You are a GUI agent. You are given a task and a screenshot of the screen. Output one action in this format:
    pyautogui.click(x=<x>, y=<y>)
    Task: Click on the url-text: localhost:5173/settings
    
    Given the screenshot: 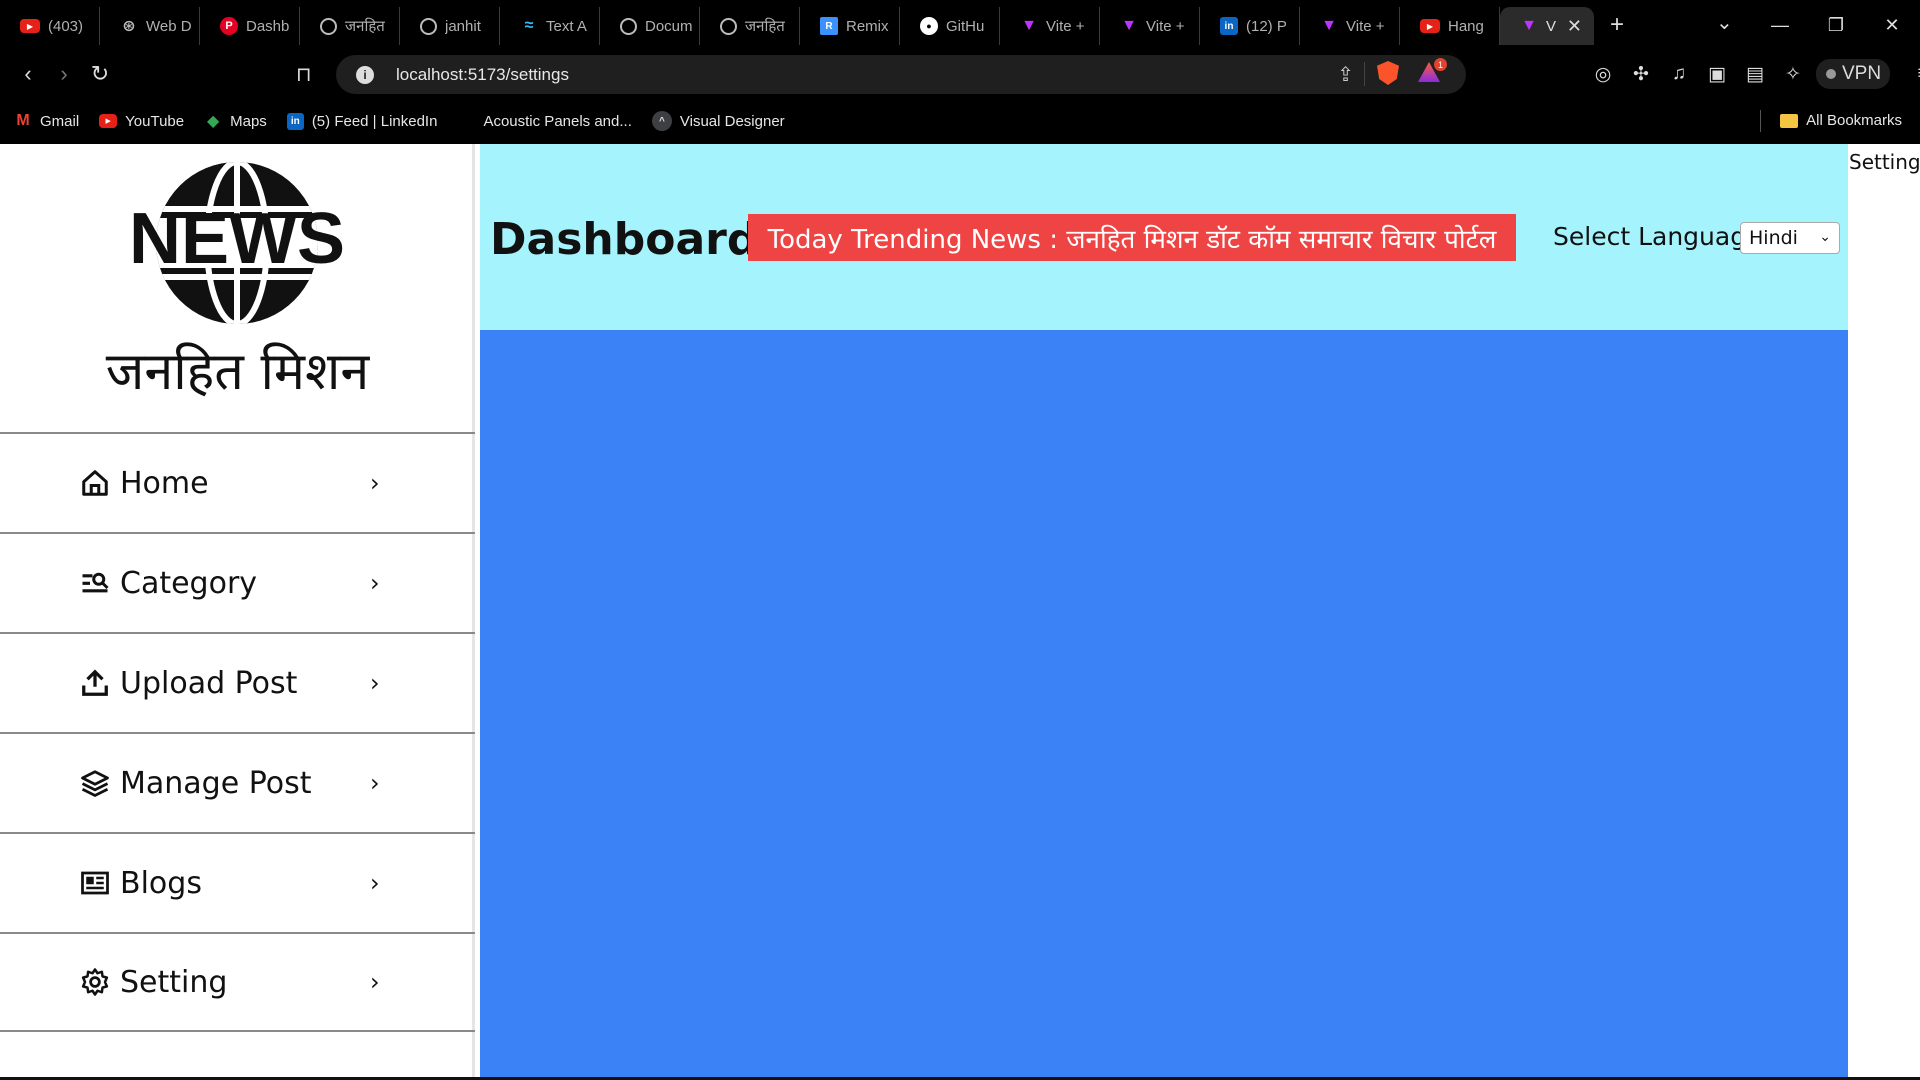 What is the action you would take?
    pyautogui.click(x=482, y=75)
    